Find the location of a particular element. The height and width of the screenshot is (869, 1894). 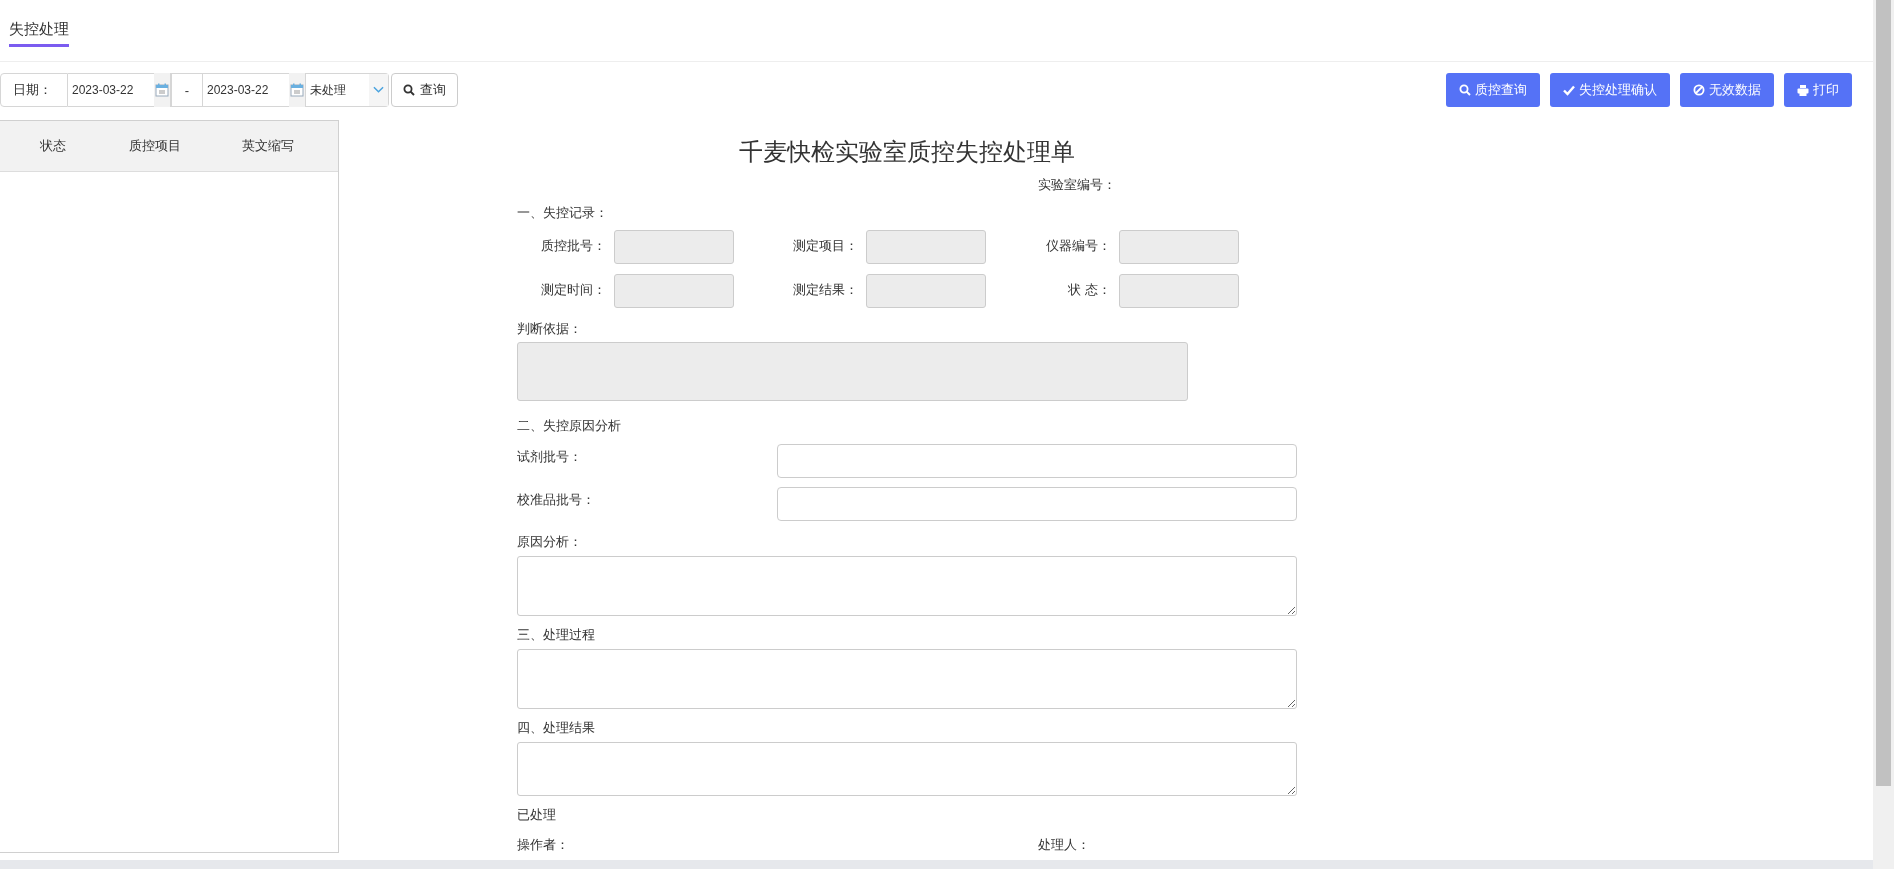

chevron-down-icon is located at coordinates (378, 90).